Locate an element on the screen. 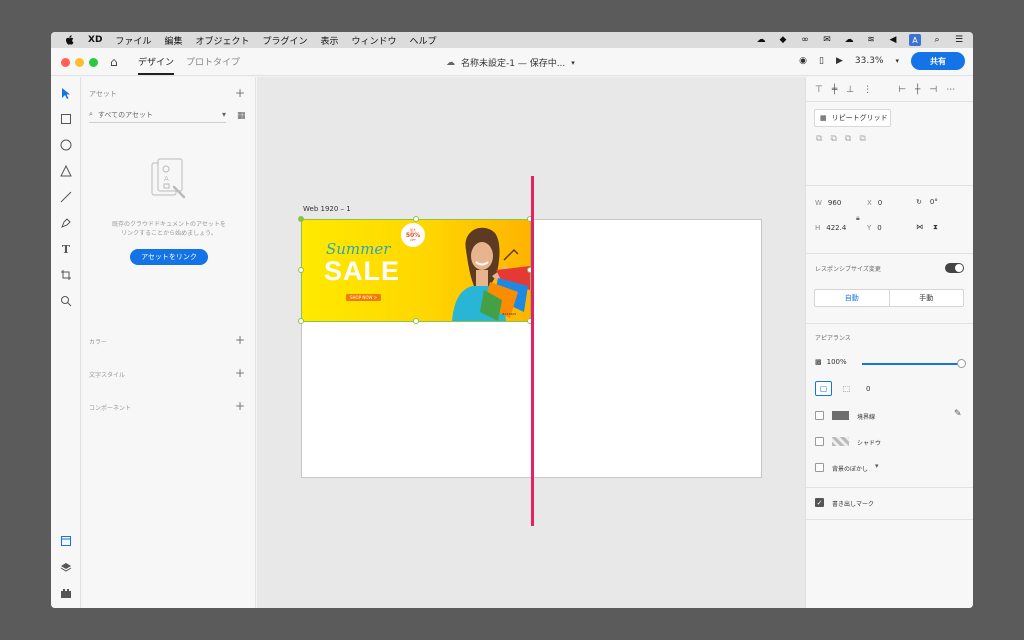 The image size is (1024, 640). dropbox-icon: ◆ is located at coordinates (783, 40).